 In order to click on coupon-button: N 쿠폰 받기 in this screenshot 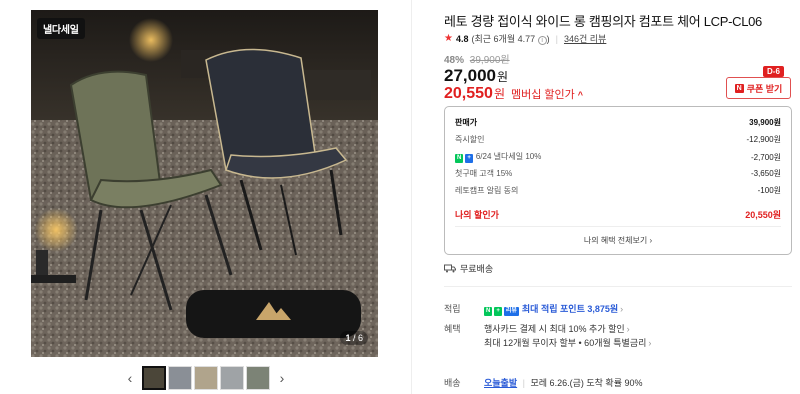, I will do `click(758, 88)`.